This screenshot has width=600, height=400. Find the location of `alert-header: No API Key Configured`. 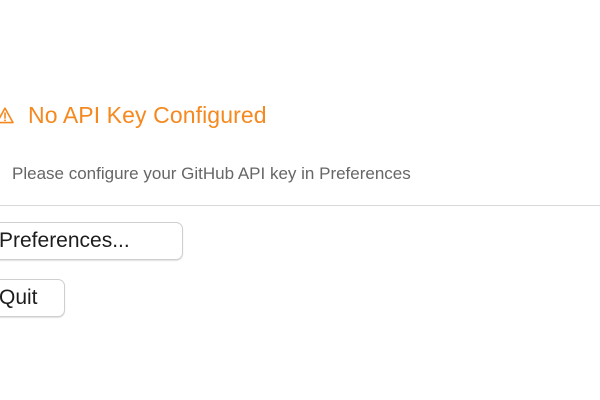

alert-header: No API Key Configured is located at coordinates (133, 115).